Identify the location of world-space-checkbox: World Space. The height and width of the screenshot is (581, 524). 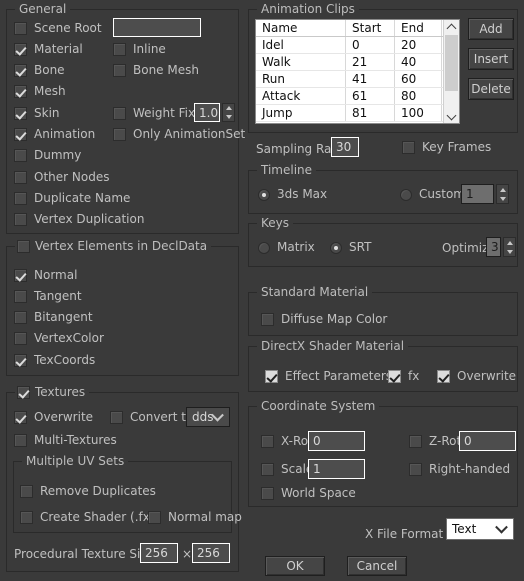
(308, 493).